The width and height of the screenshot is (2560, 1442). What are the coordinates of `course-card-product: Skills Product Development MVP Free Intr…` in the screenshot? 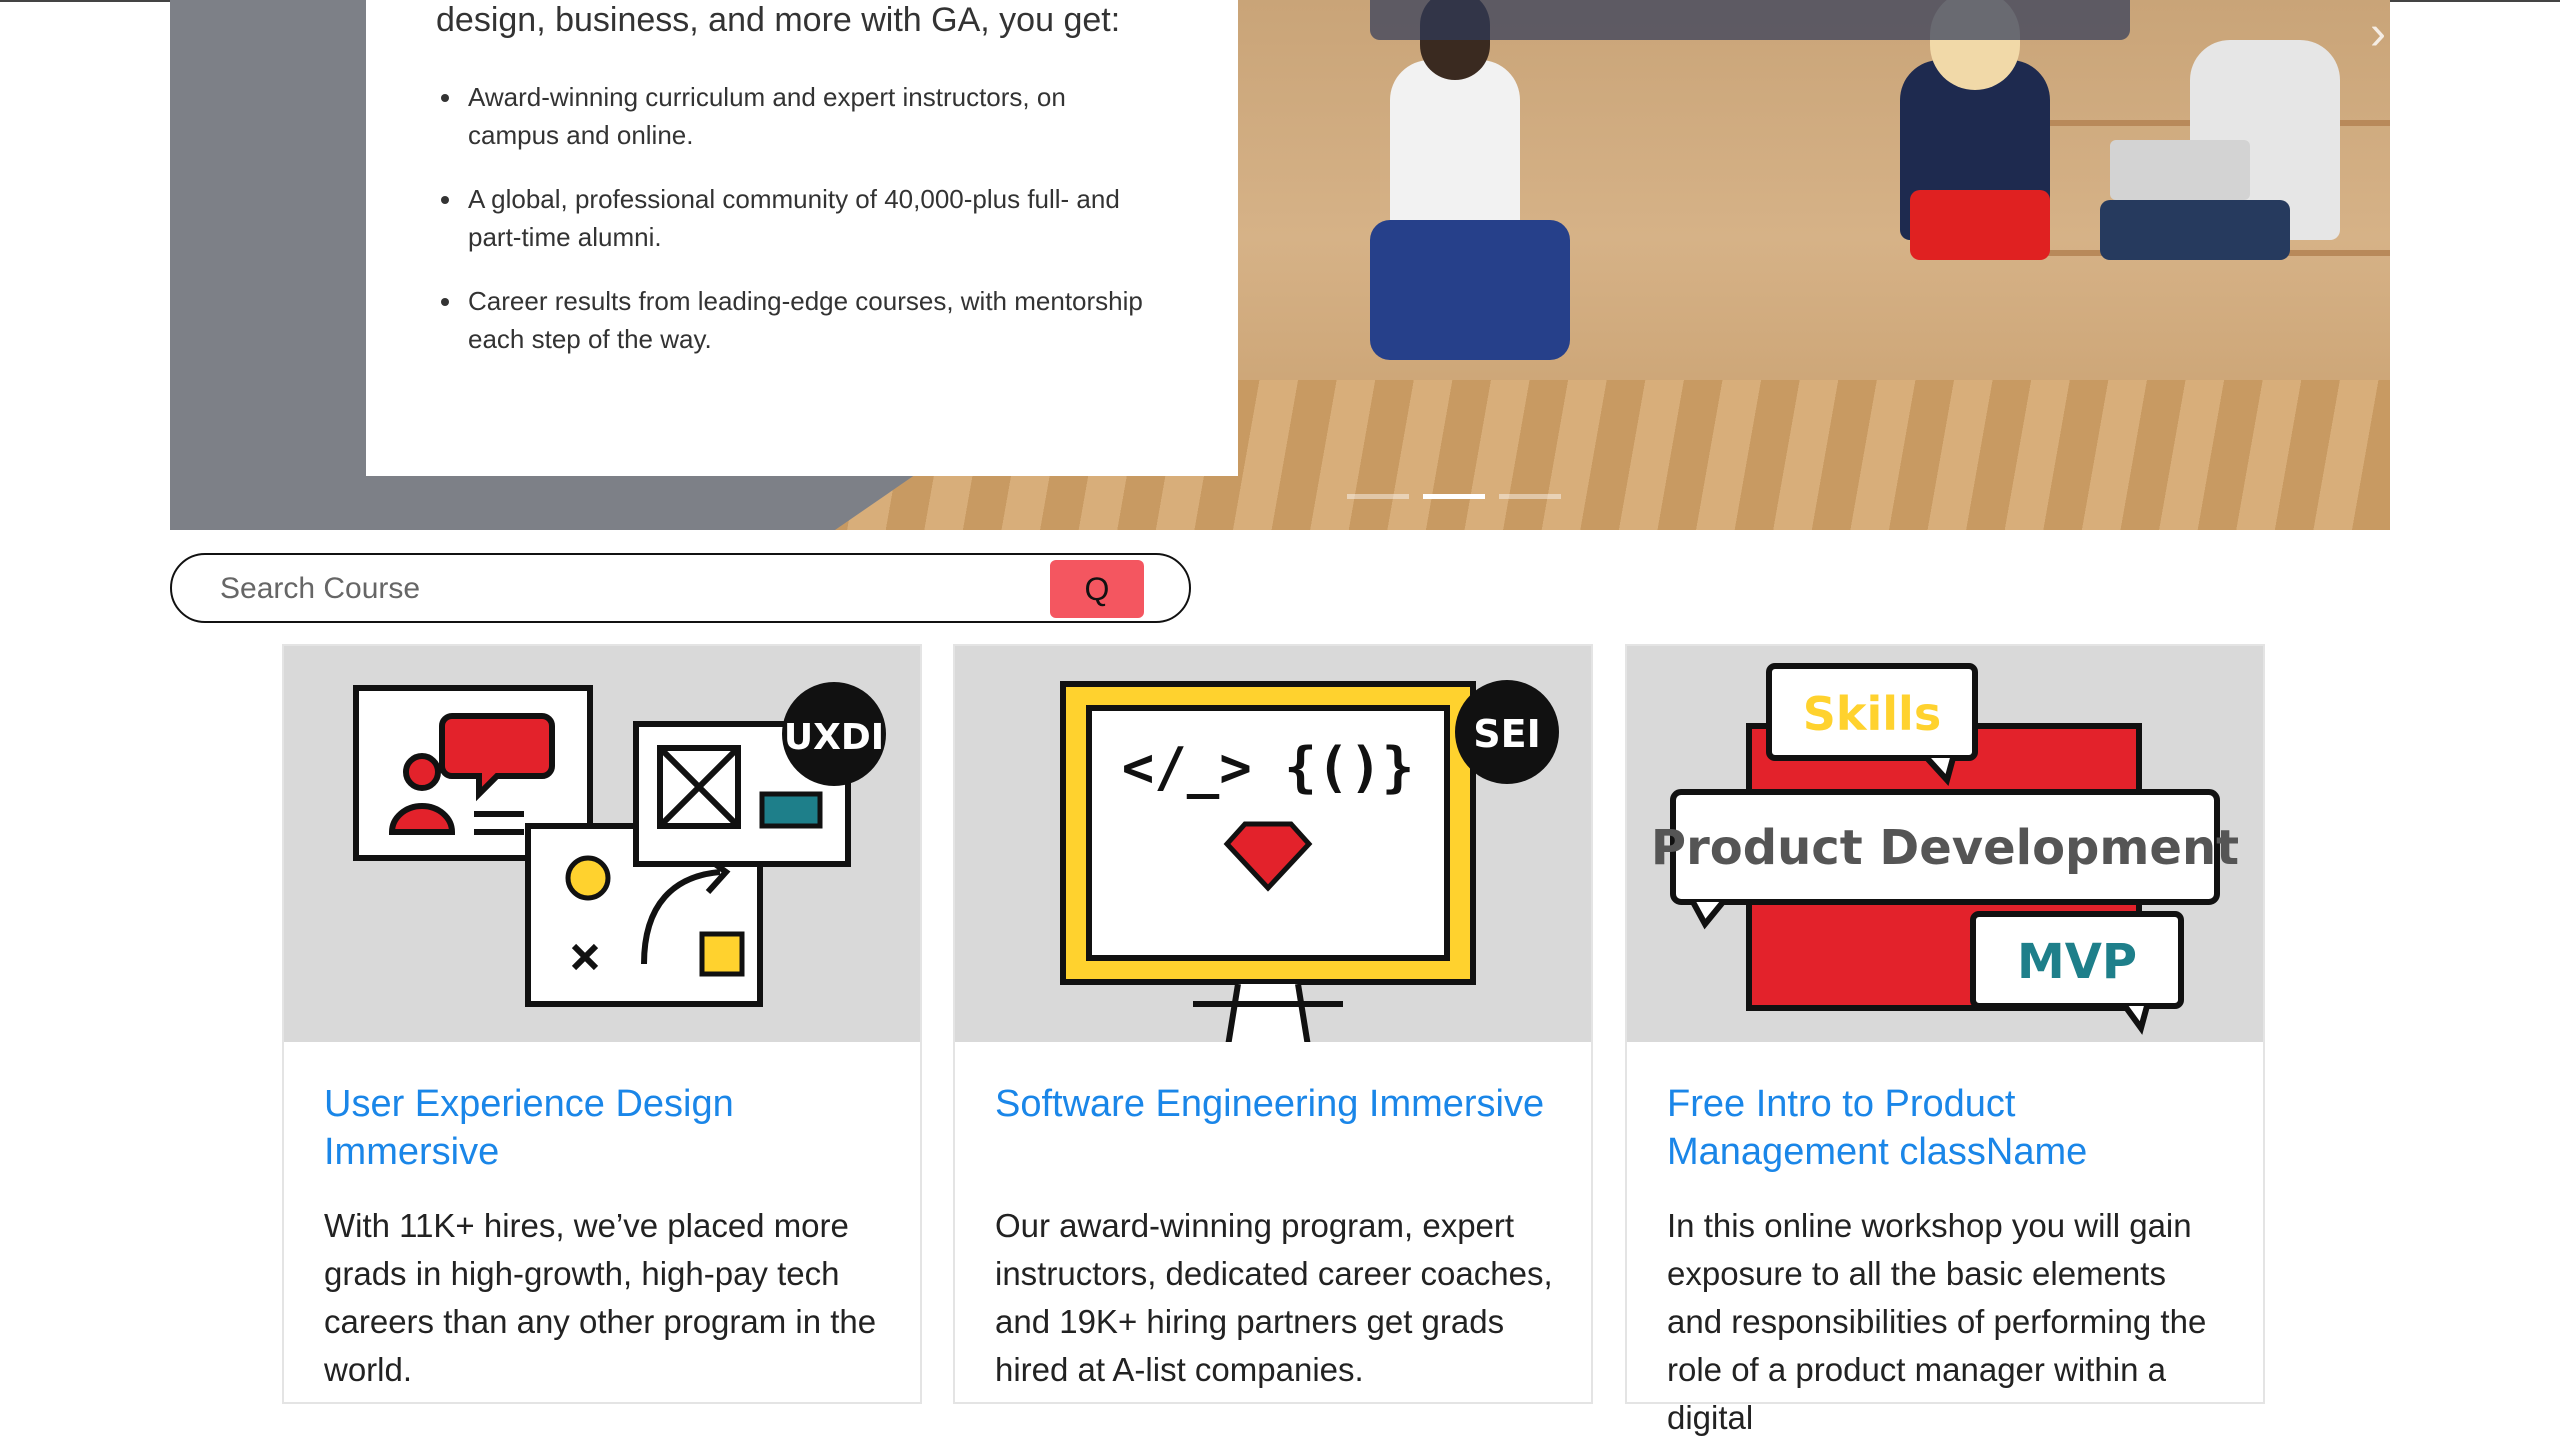 It's located at (1945, 1040).